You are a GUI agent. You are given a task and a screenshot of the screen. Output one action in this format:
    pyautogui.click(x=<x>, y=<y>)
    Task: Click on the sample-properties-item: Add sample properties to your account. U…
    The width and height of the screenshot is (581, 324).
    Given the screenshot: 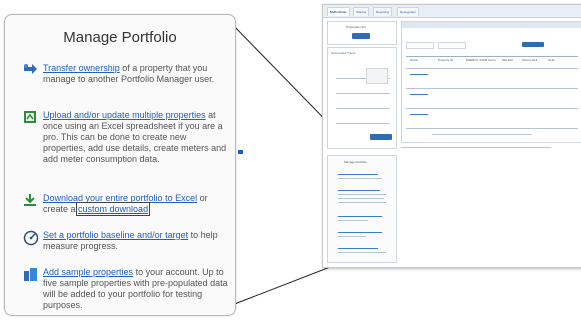 What is the action you would take?
    pyautogui.click(x=127, y=289)
    